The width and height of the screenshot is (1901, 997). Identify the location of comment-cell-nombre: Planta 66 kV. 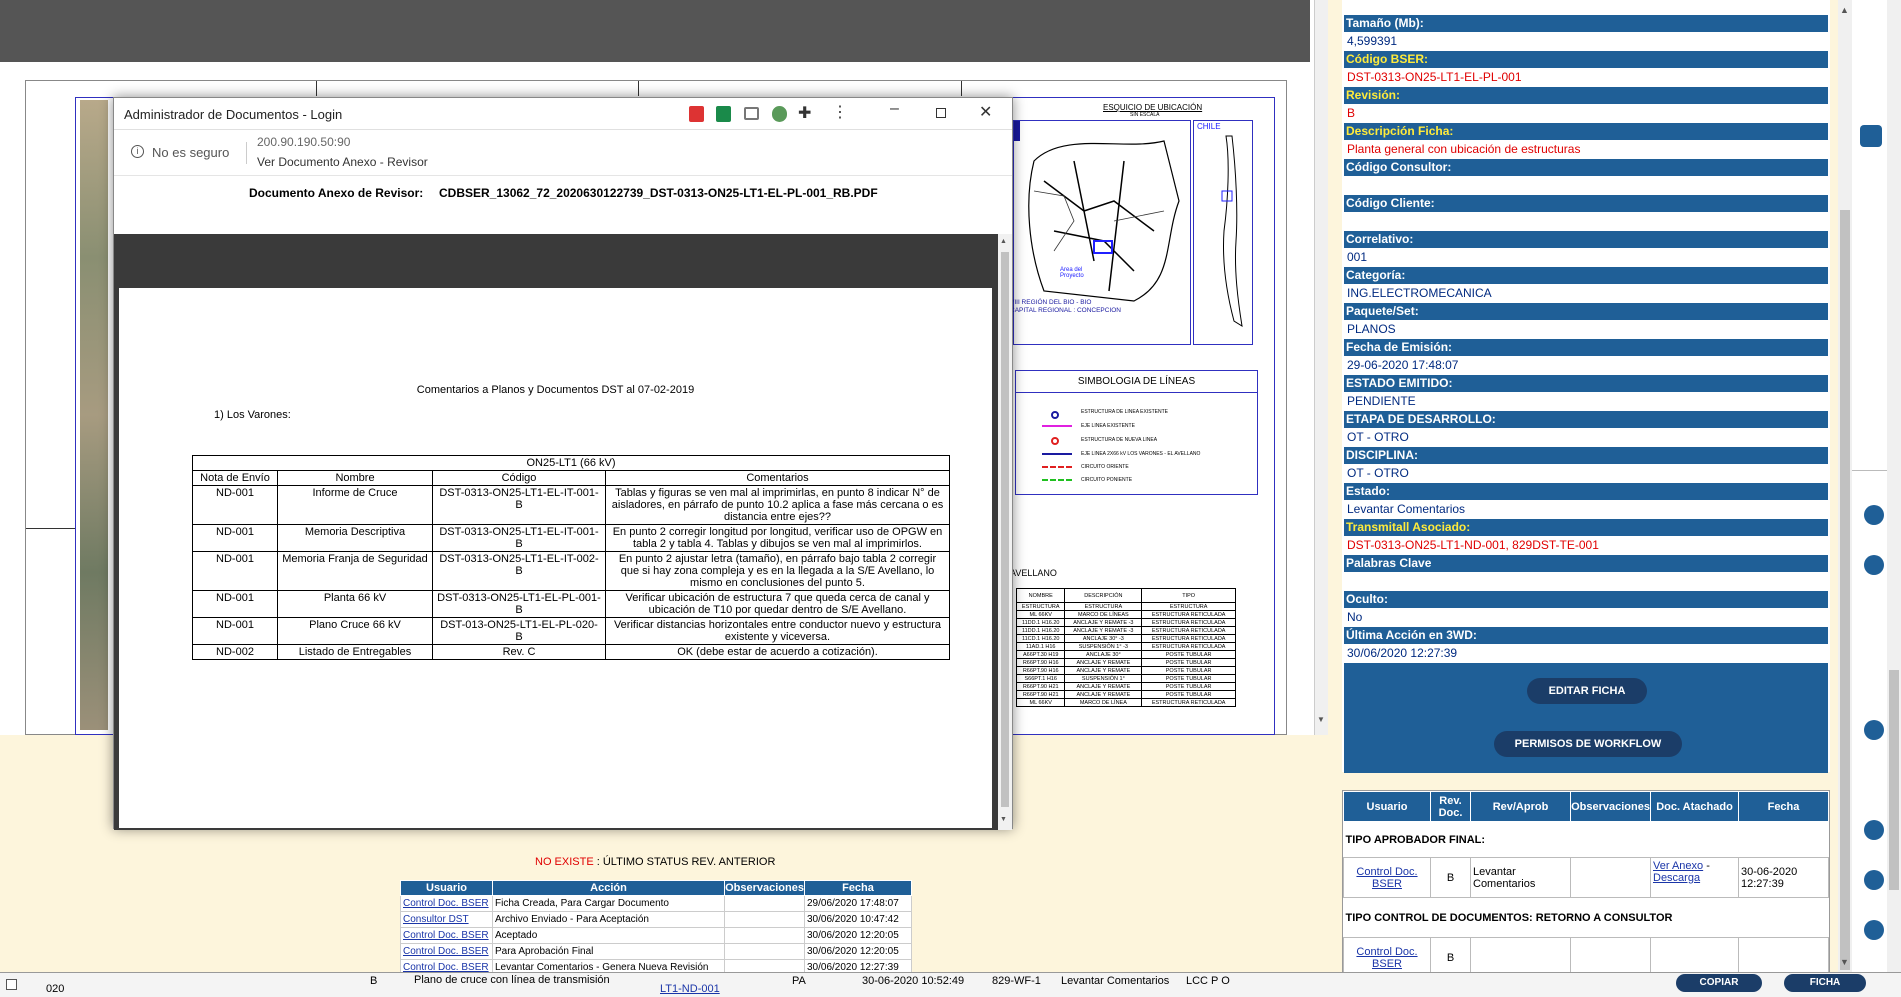
(355, 604).